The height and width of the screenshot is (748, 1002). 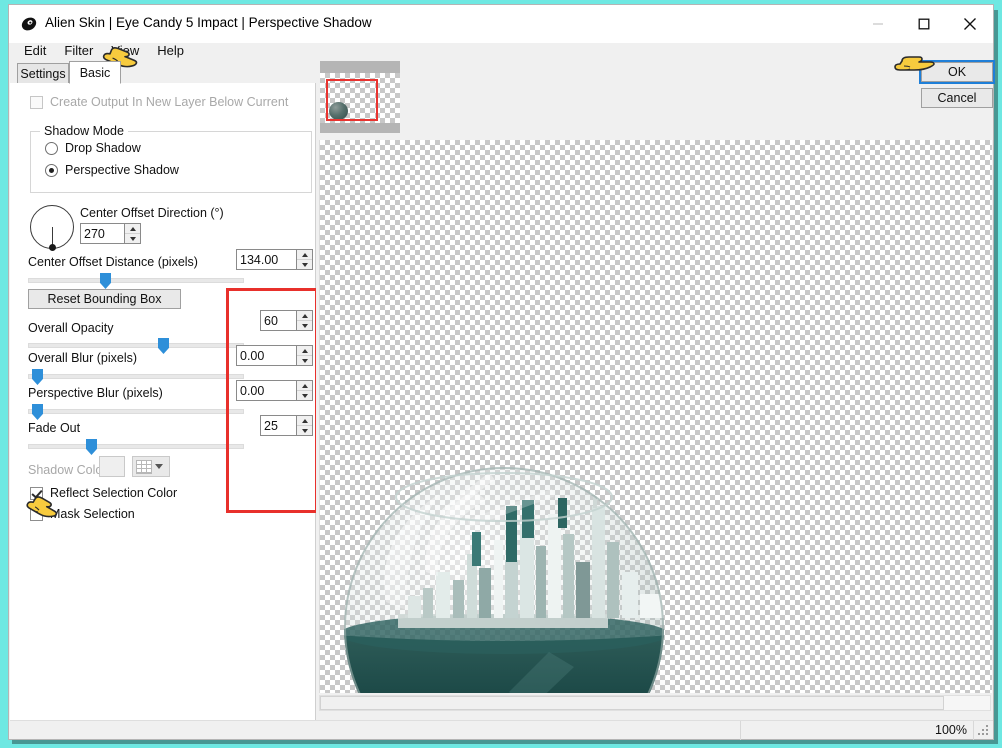 What do you see at coordinates (136, 447) in the screenshot?
I see `fade-out-slider` at bounding box center [136, 447].